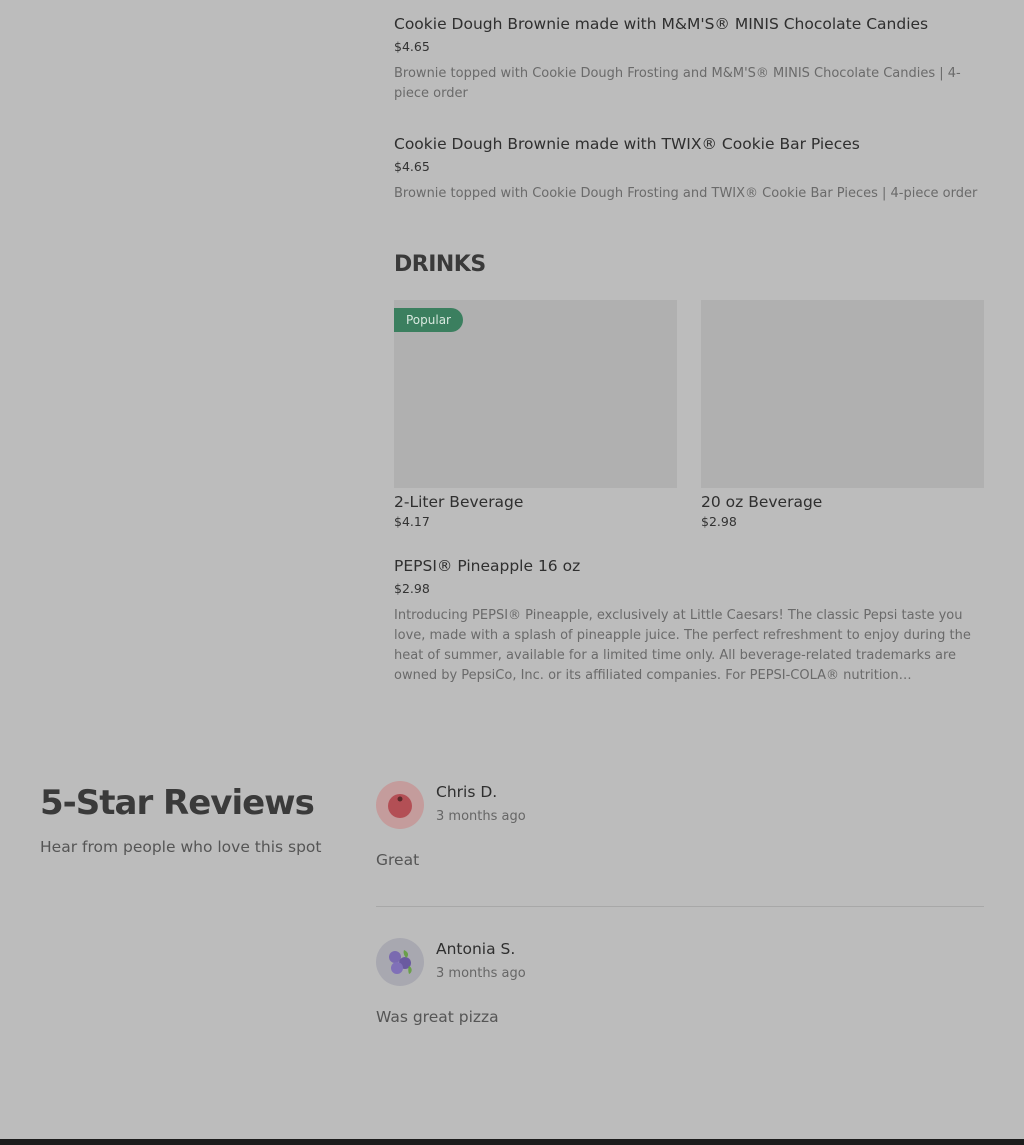 Image resolution: width=1024 pixels, height=1145 pixels. I want to click on blueberry-avatar-icon, so click(400, 962).